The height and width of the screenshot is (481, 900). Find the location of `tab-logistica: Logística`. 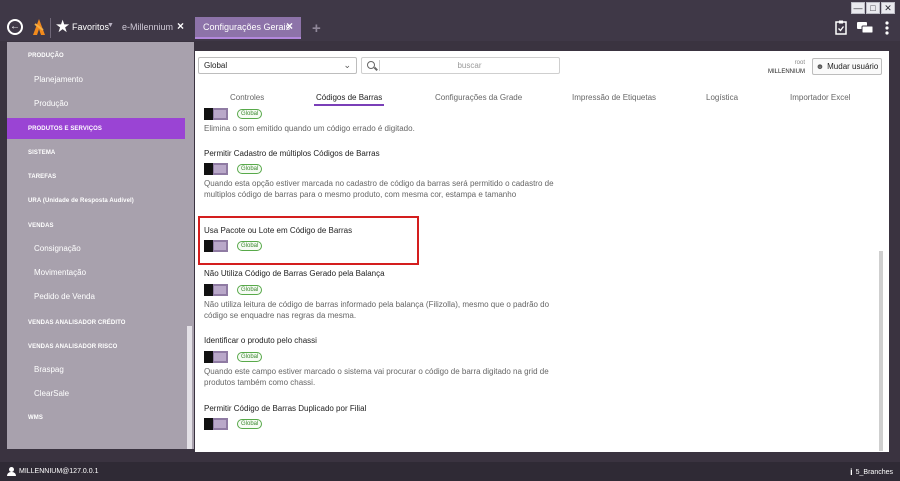

tab-logistica: Logística is located at coordinates (722, 97).